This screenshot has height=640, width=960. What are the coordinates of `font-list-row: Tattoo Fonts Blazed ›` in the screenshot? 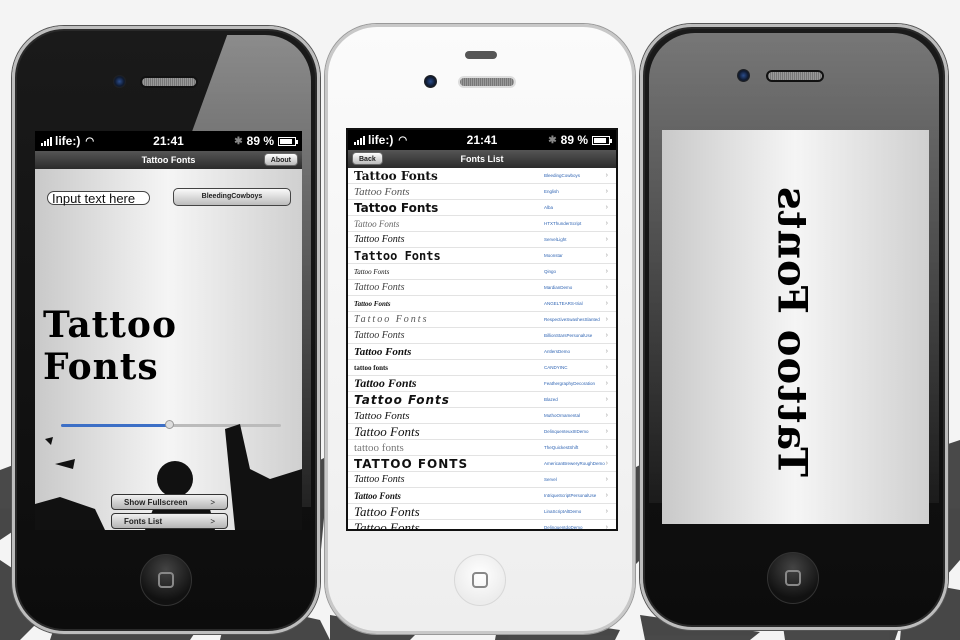 It's located at (482, 400).